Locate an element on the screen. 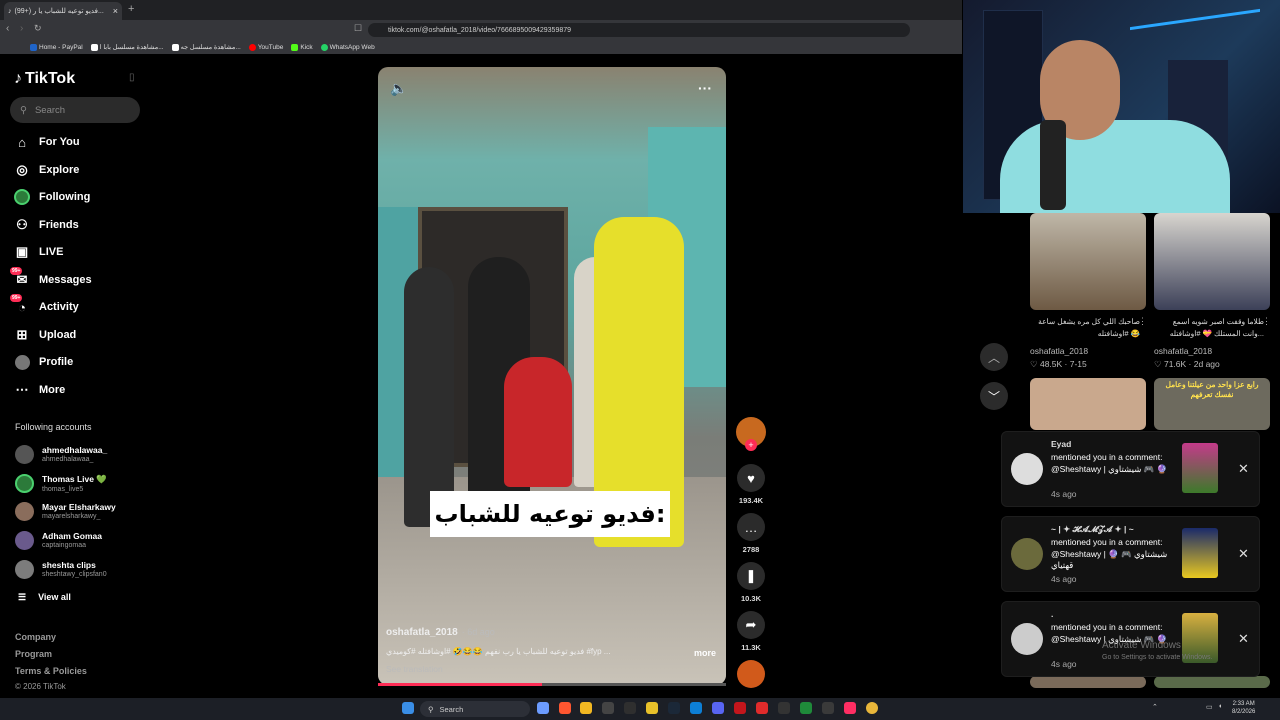 This screenshot has width=1280, height=720. taskbar-clock: 2:33 AM 8/2/2026 is located at coordinates (1243, 708).